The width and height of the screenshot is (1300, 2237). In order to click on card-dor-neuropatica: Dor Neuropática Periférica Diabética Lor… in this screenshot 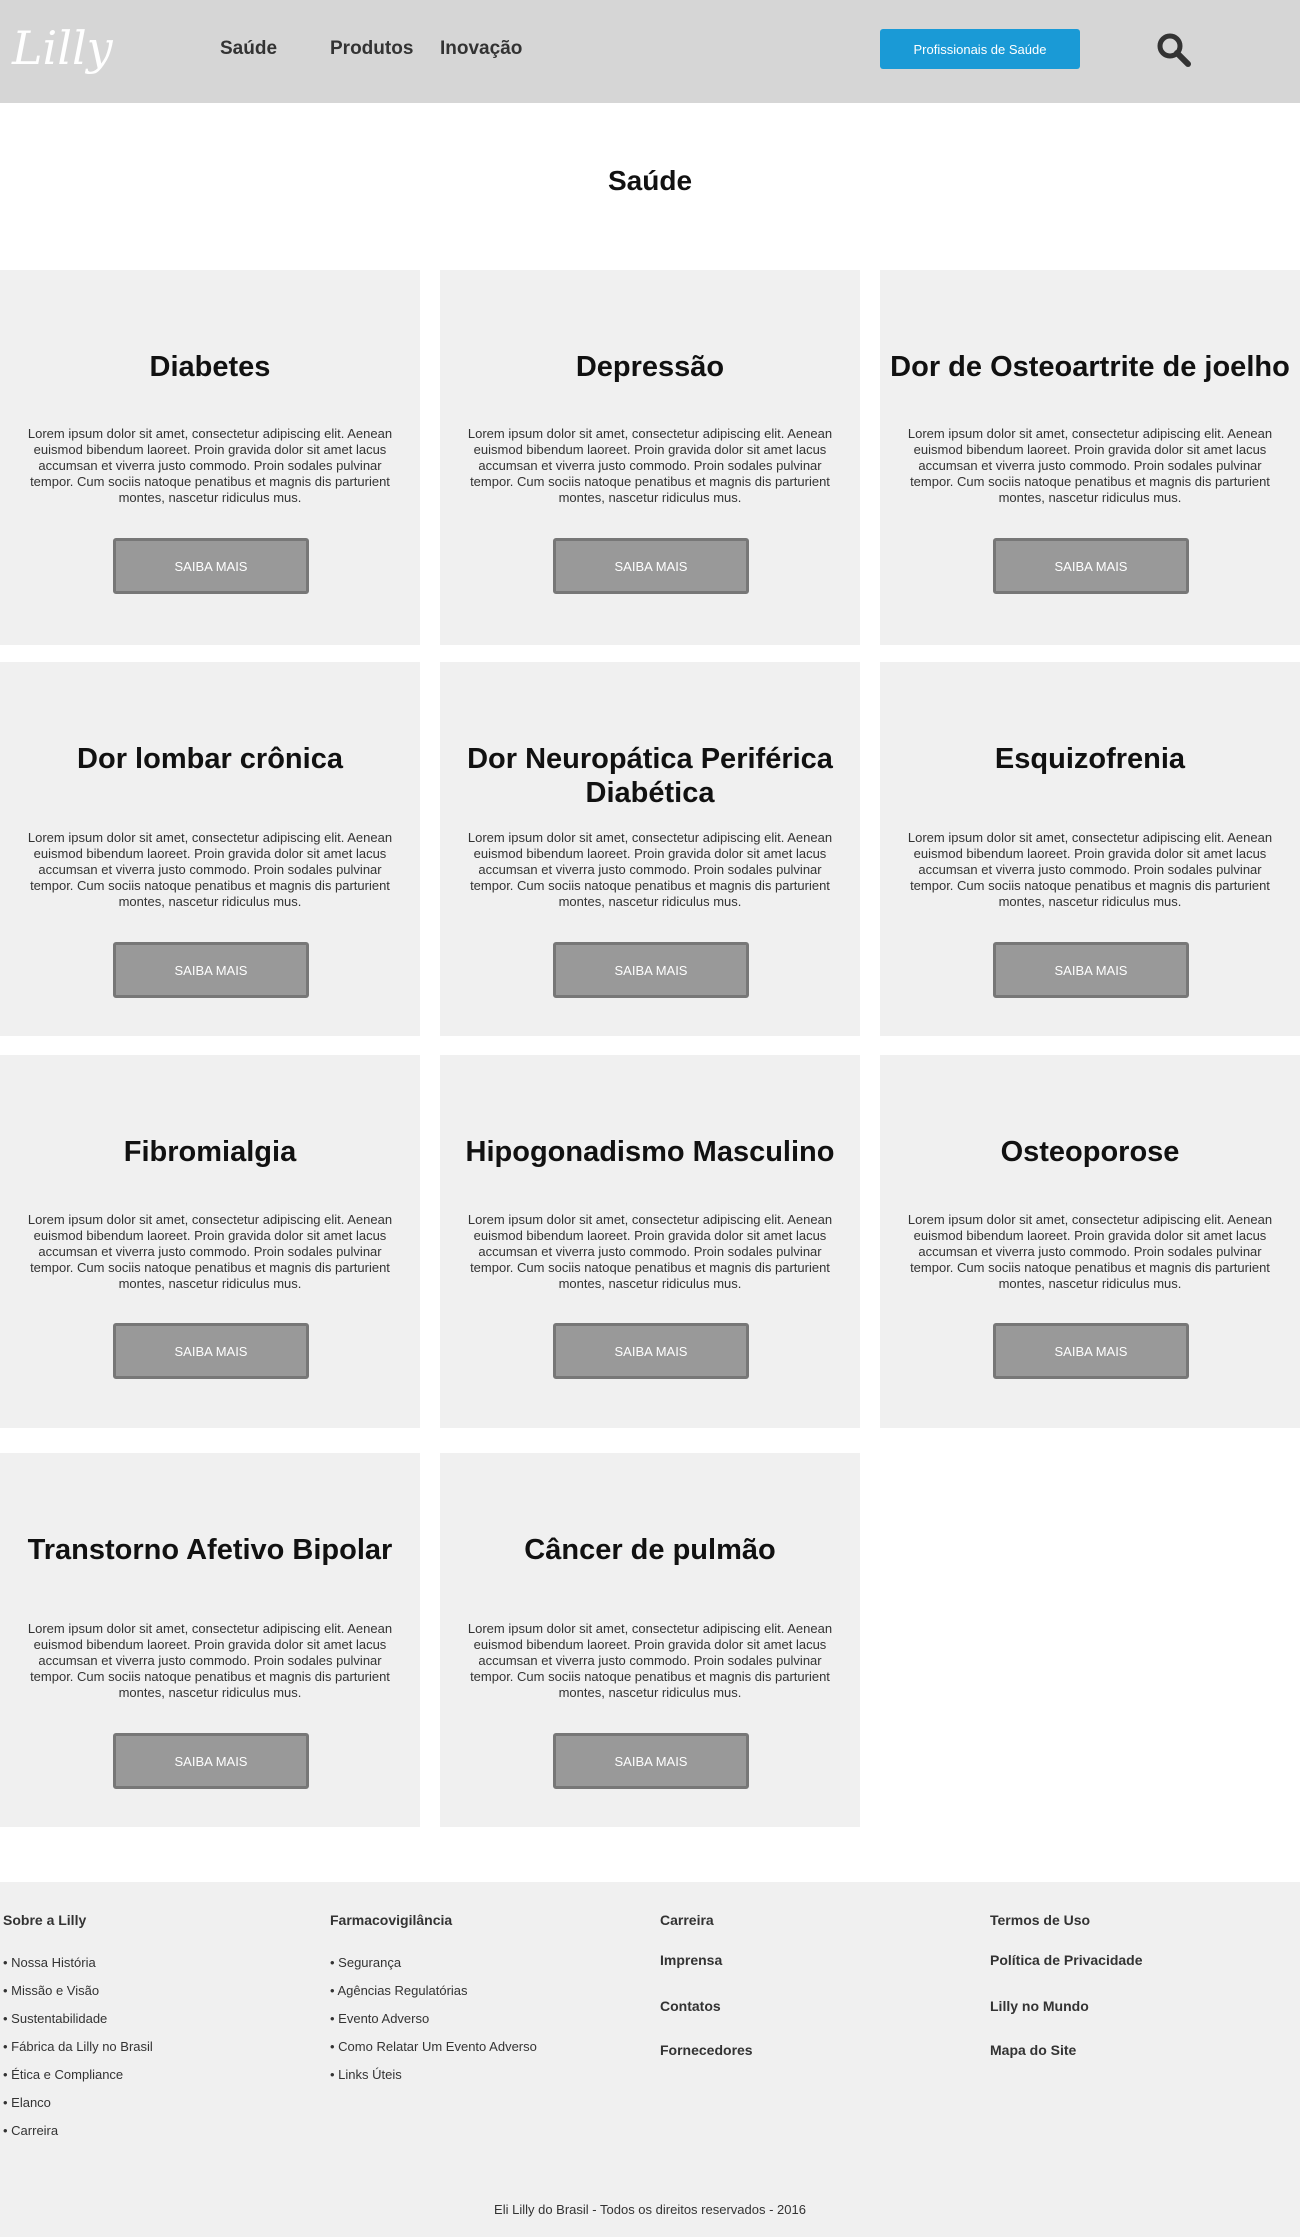, I will do `click(650, 849)`.